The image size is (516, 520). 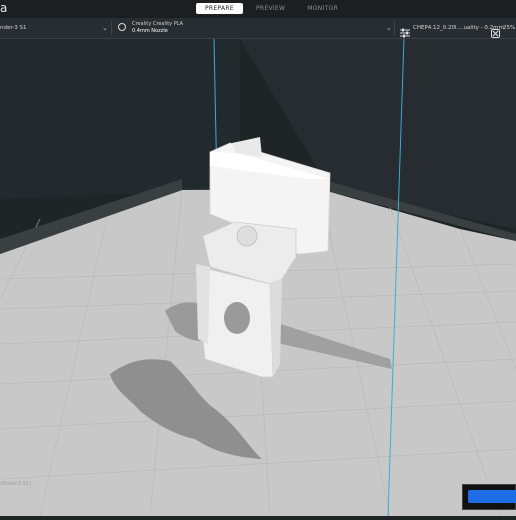 I want to click on model-clip-left, so click(x=203, y=304).